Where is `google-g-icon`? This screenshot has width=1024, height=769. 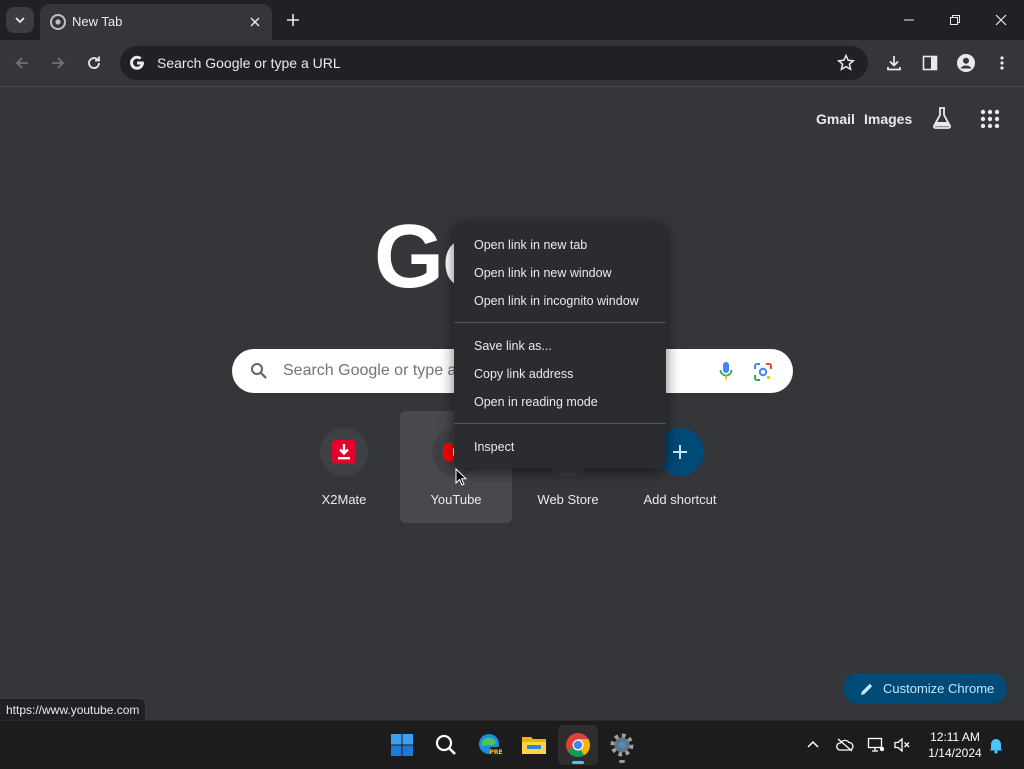
google-g-icon is located at coordinates (137, 62).